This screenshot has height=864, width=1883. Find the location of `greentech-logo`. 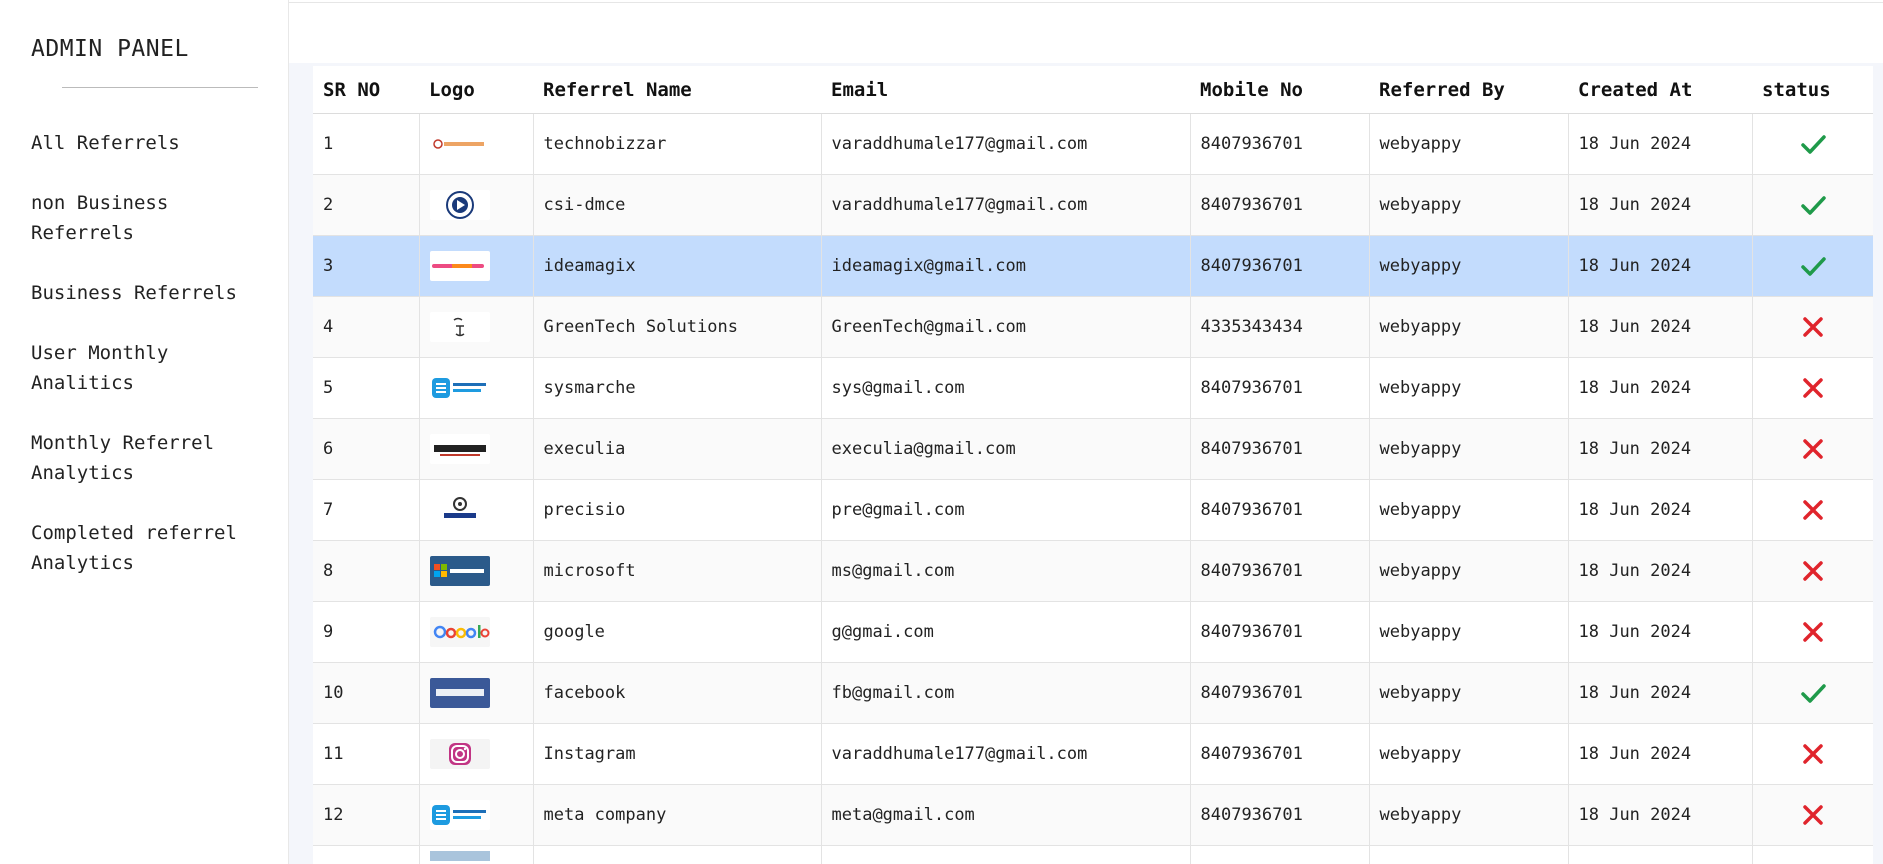

greentech-logo is located at coordinates (459, 327).